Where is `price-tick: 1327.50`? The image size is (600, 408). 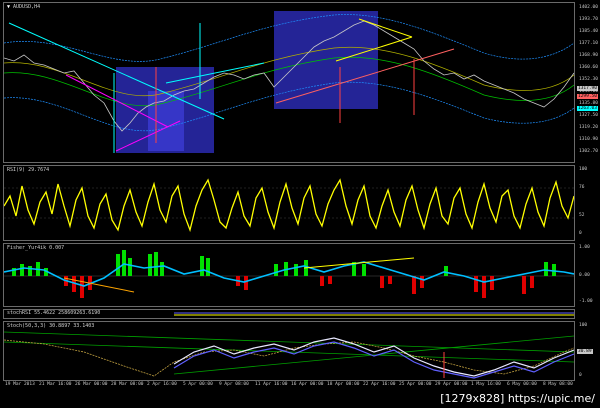 price-tick: 1327.50 is located at coordinates (588, 115).